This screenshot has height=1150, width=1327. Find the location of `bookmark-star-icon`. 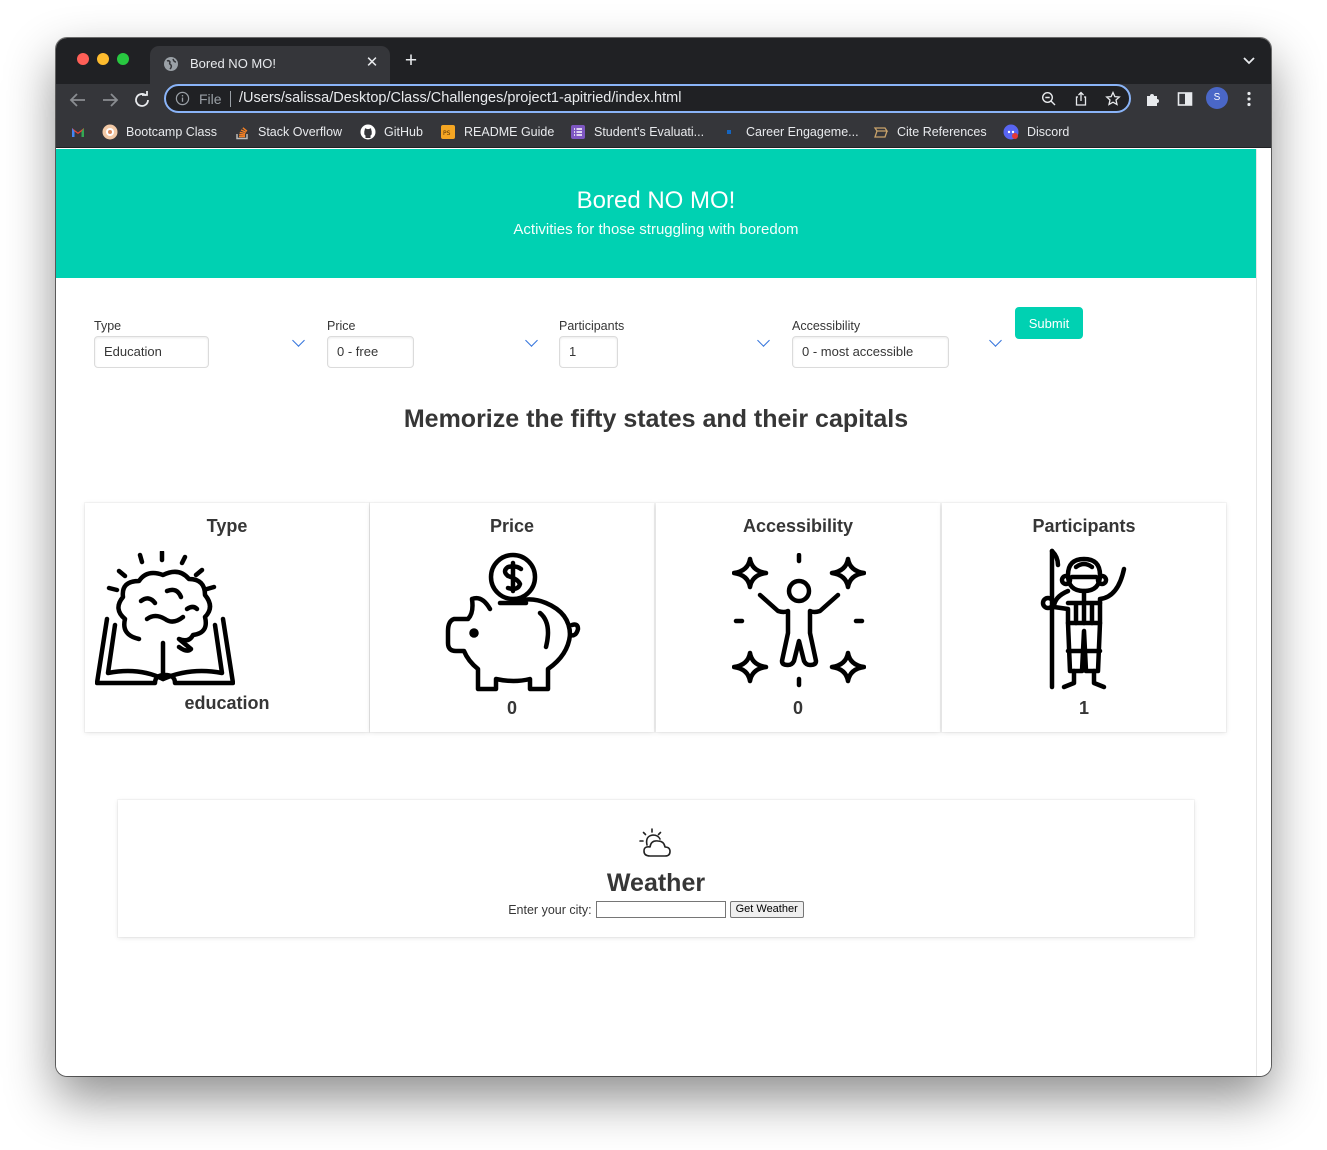

bookmark-star-icon is located at coordinates (1113, 99).